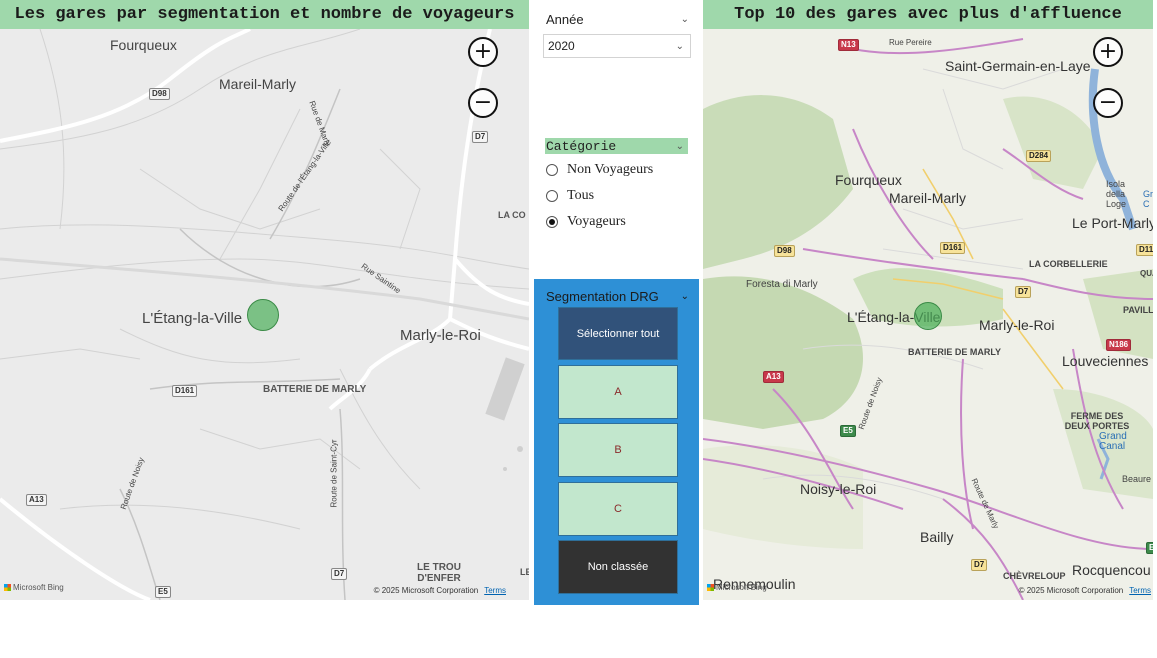 The height and width of the screenshot is (658, 1157). What do you see at coordinates (581, 146) in the screenshot?
I see `category-slicer-label: Catégorie` at bounding box center [581, 146].